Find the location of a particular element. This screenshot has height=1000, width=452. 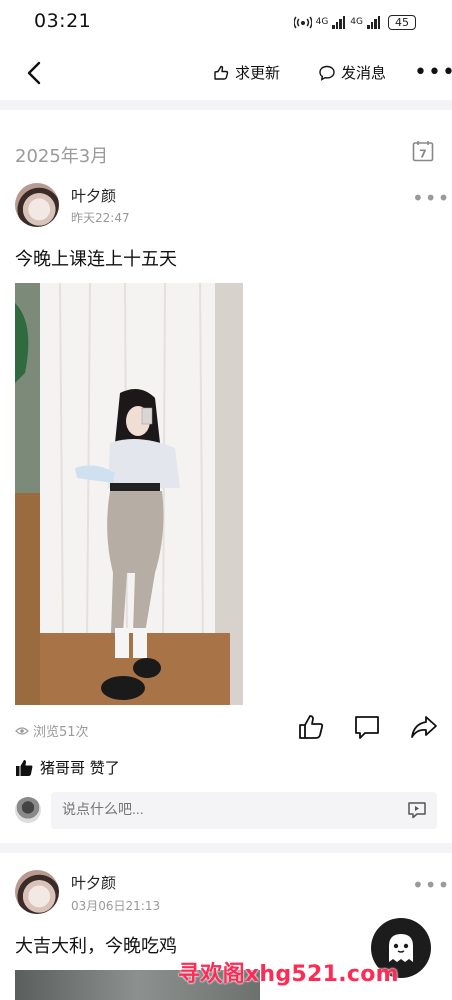

status-bar: 03:21 4G 4G 45 is located at coordinates (226, 22).